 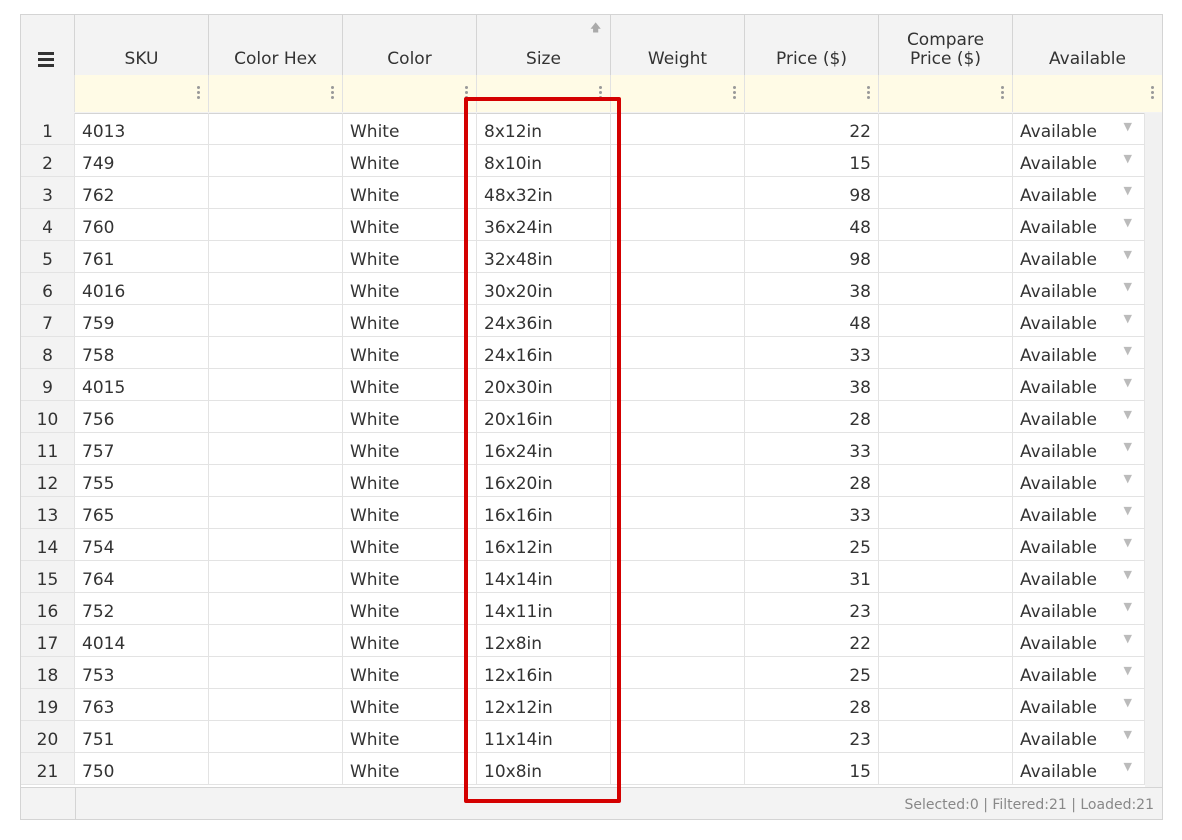 I want to click on table-row: 13 765 White 16x16in 33 Available ▼, so click(x=591, y=513).